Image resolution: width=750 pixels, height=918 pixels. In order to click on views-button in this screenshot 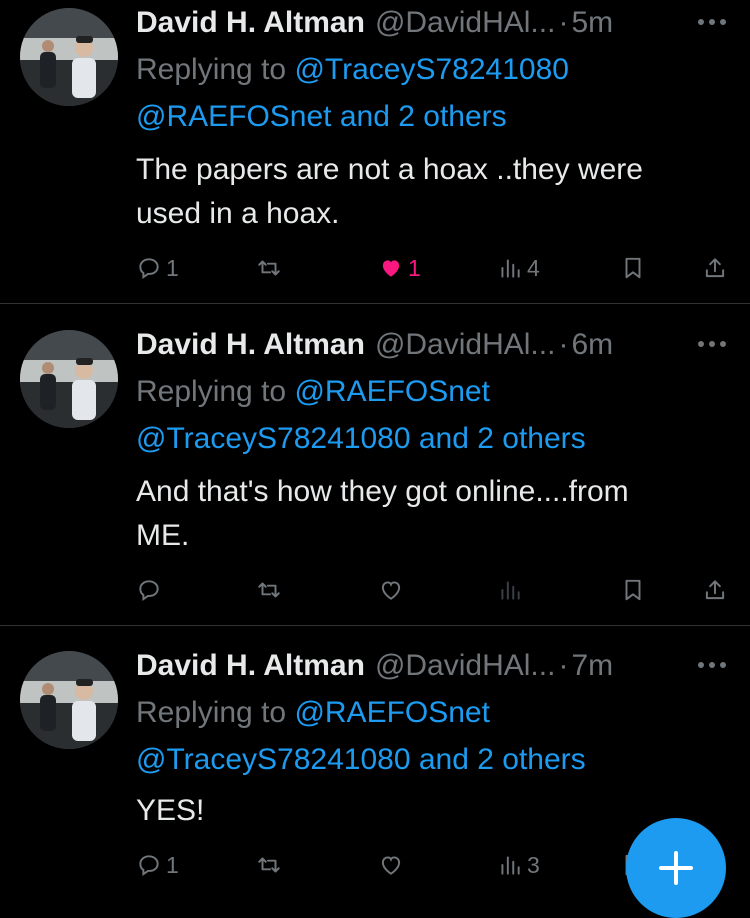, I will do `click(510, 590)`.